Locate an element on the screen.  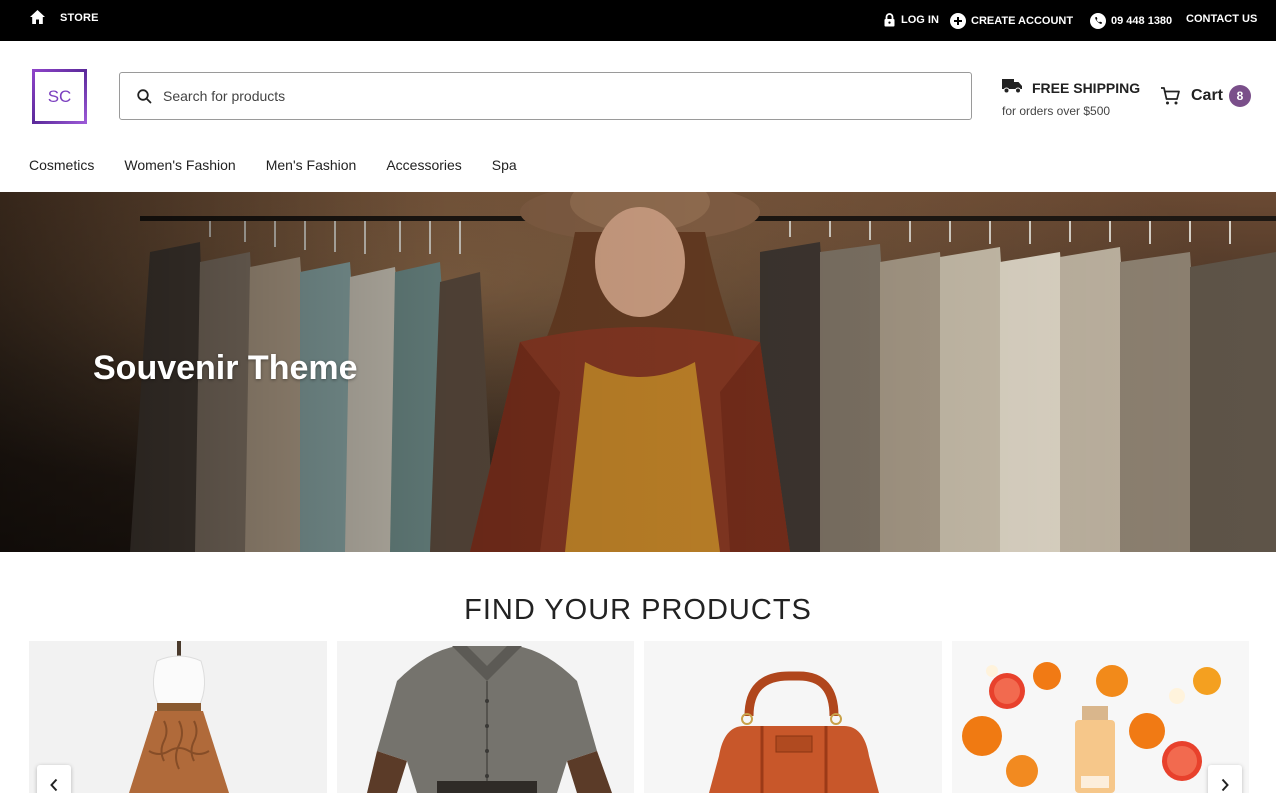
phone-link: 09 448 1380 is located at coordinates (1131, 21).